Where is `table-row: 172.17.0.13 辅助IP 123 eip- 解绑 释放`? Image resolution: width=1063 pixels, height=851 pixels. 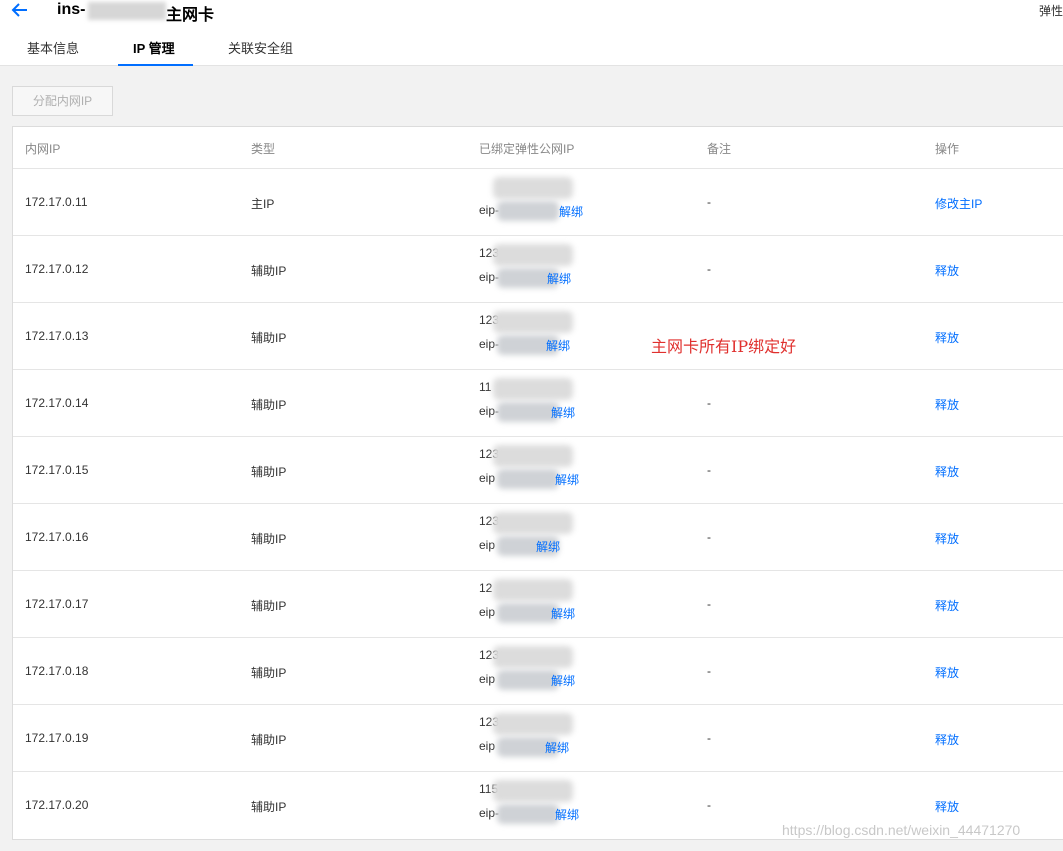
table-row: 172.17.0.13 辅助IP 123 eip- 解绑 释放 is located at coordinates (538, 336).